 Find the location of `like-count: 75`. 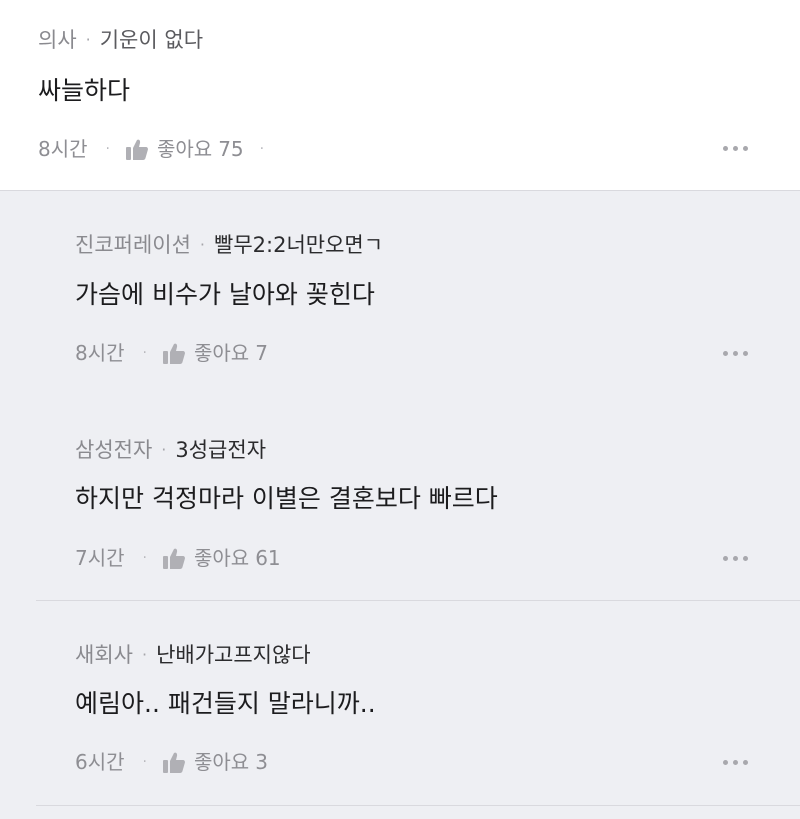

like-count: 75 is located at coordinates (231, 149).